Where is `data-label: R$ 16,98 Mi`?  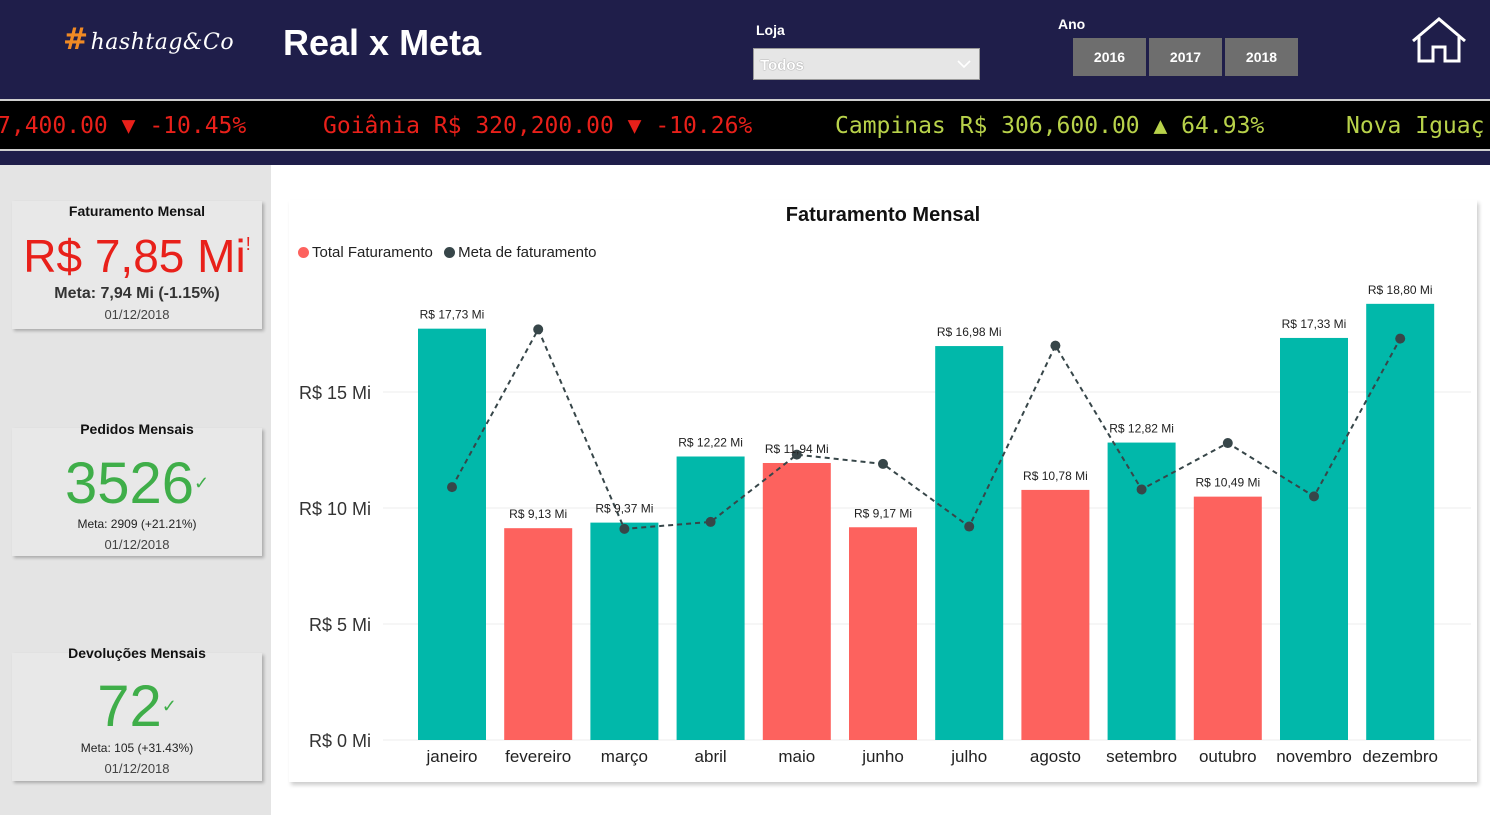
data-label: R$ 16,98 Mi is located at coordinates (969, 332).